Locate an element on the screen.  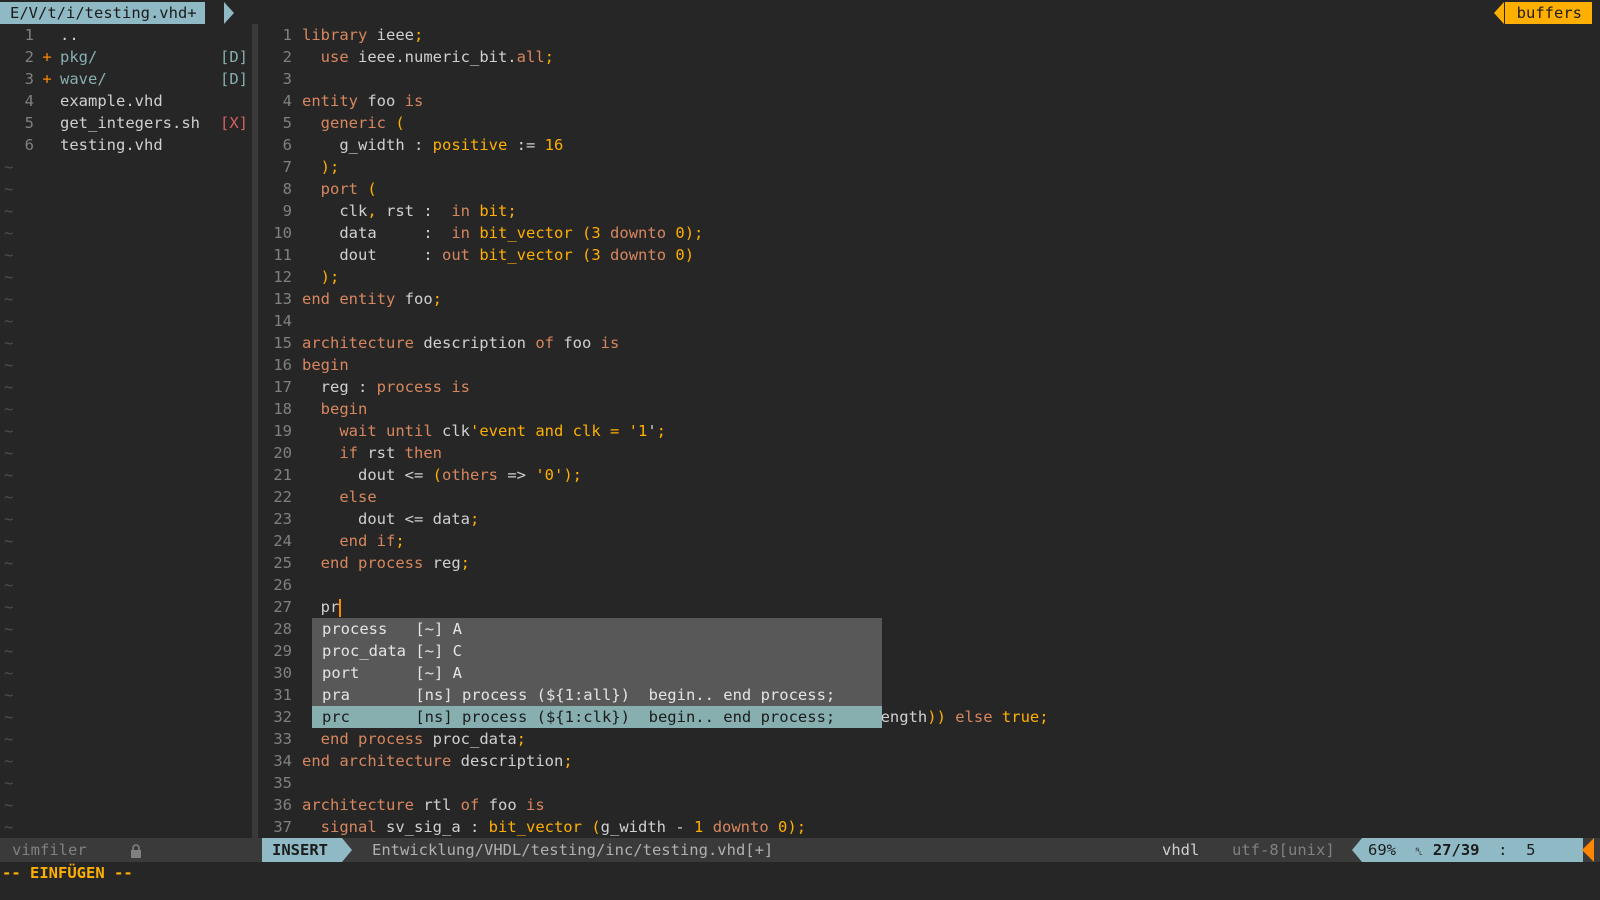
lock-icon is located at coordinates (136, 850).